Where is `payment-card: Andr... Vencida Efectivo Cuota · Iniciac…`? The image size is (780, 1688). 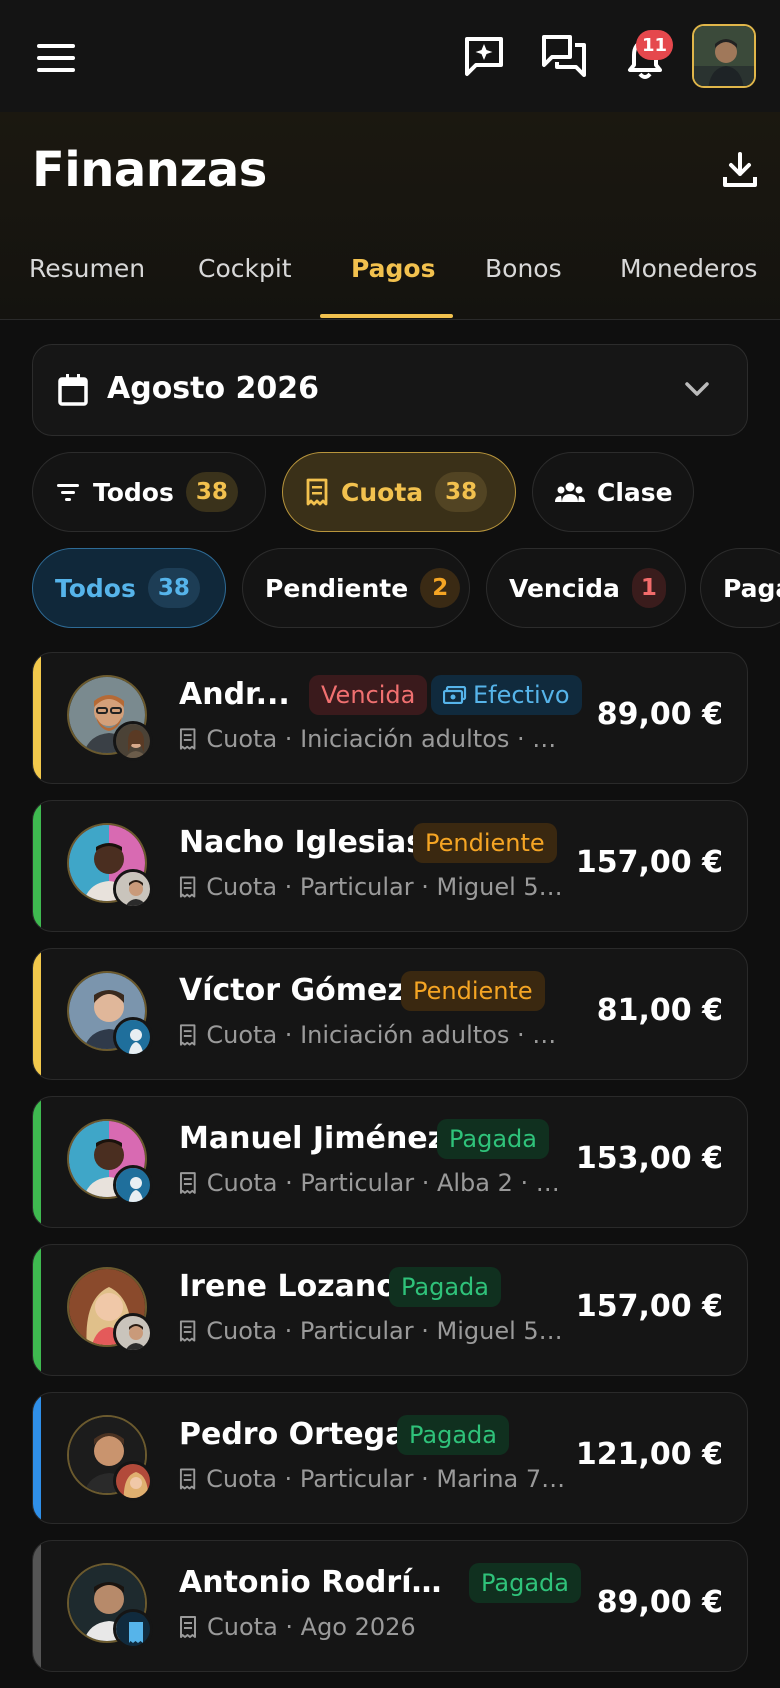 payment-card: Andr... Vencida Efectivo Cuota · Iniciac… is located at coordinates (390, 718).